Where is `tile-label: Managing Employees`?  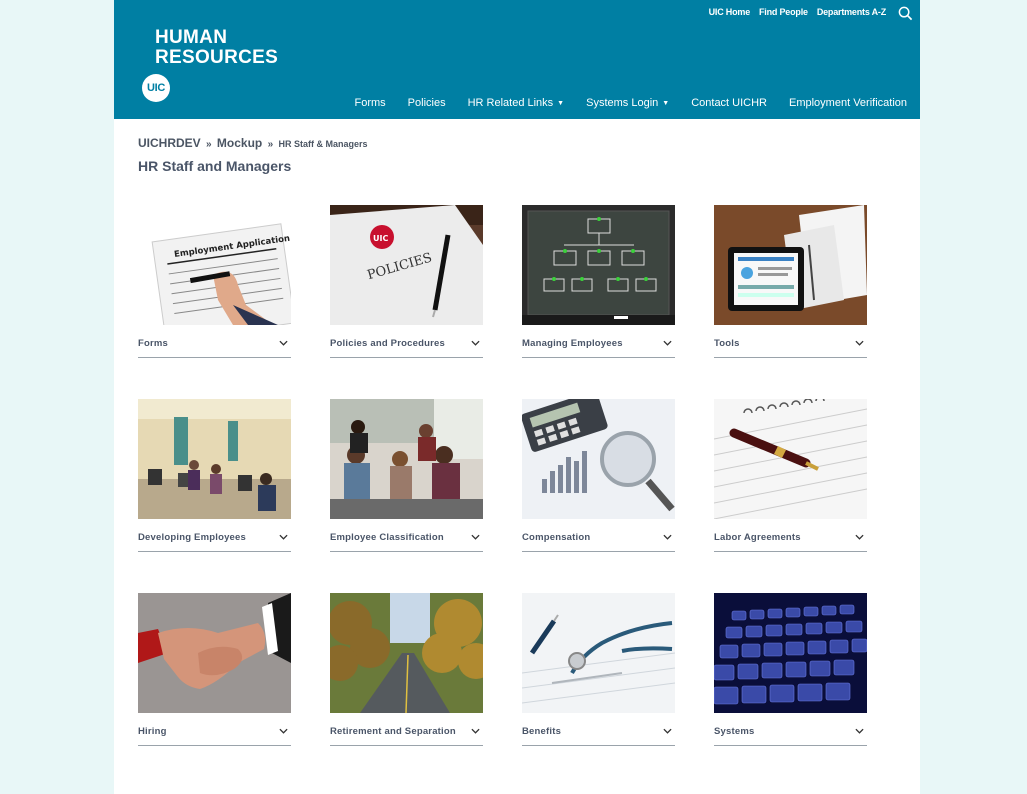 tile-label: Managing Employees is located at coordinates (598, 347).